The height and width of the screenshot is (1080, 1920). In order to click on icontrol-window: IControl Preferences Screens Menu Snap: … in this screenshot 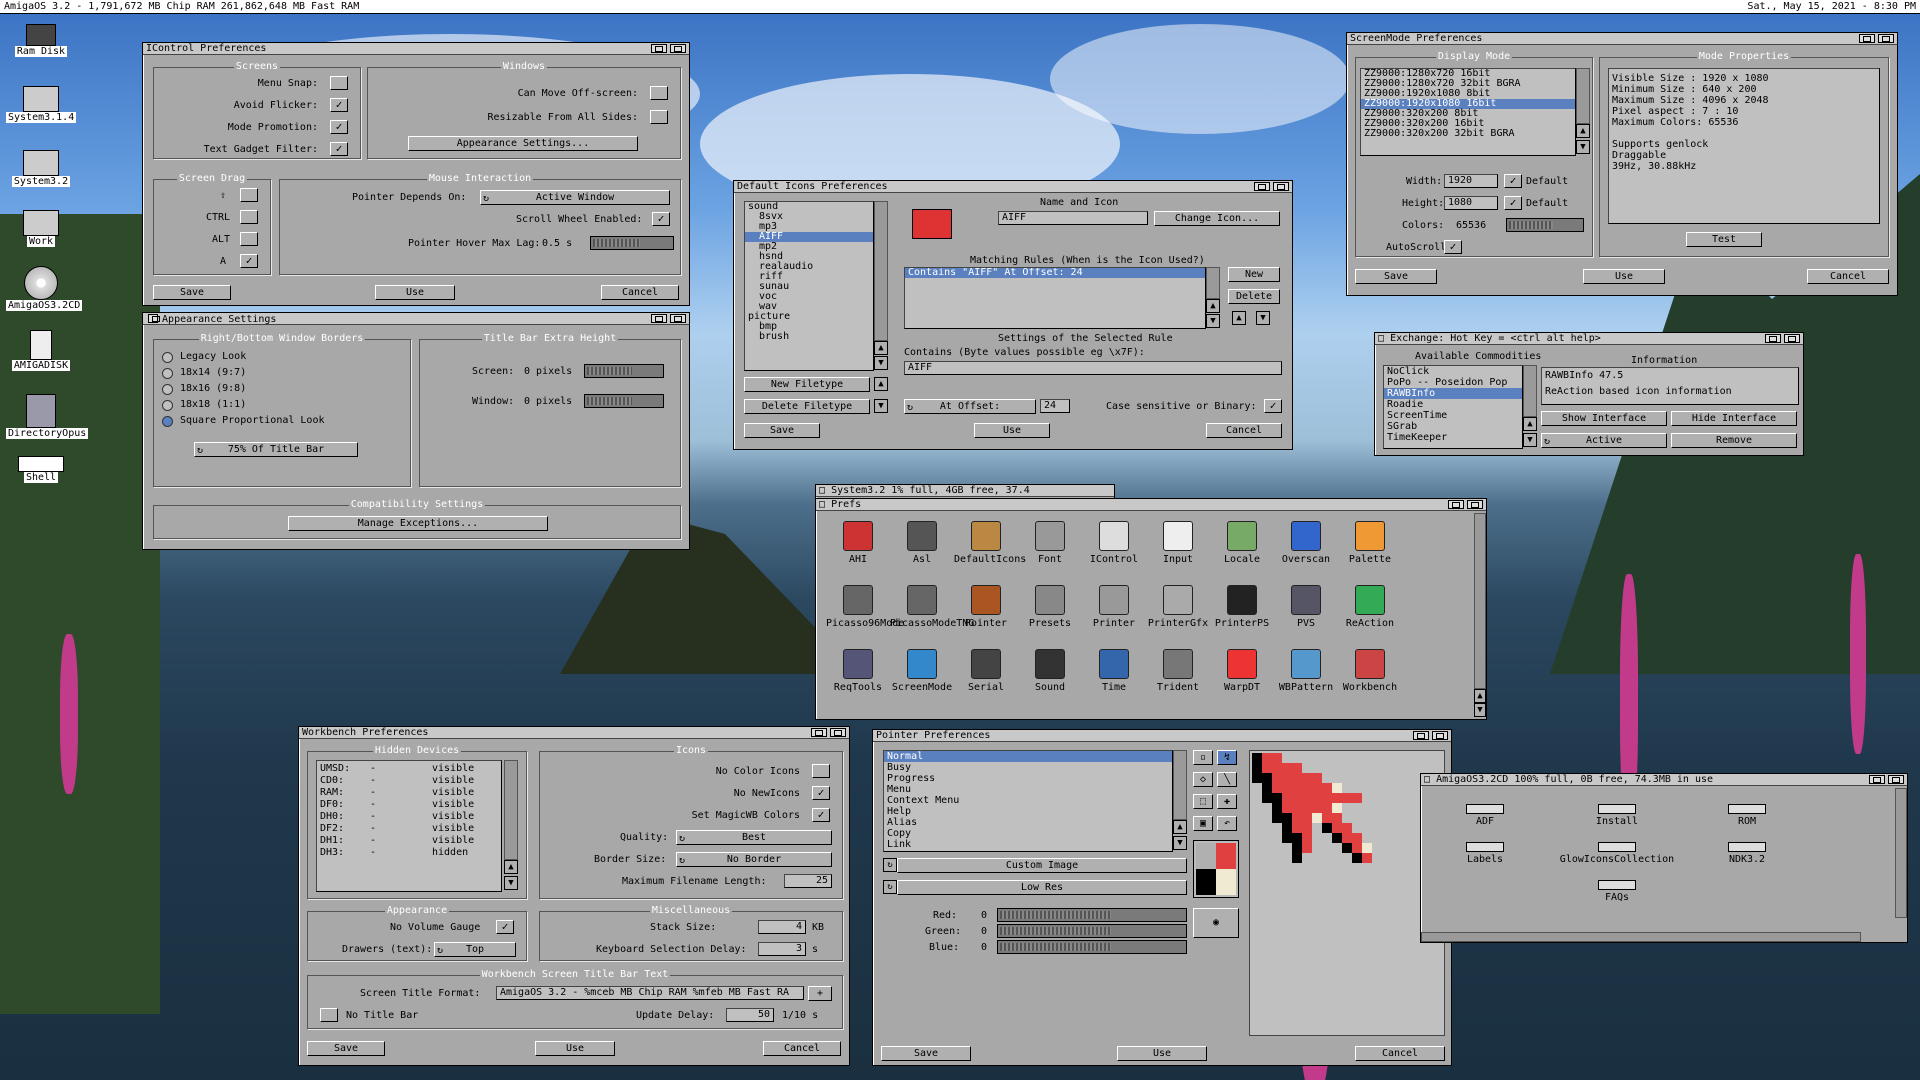, I will do `click(416, 174)`.